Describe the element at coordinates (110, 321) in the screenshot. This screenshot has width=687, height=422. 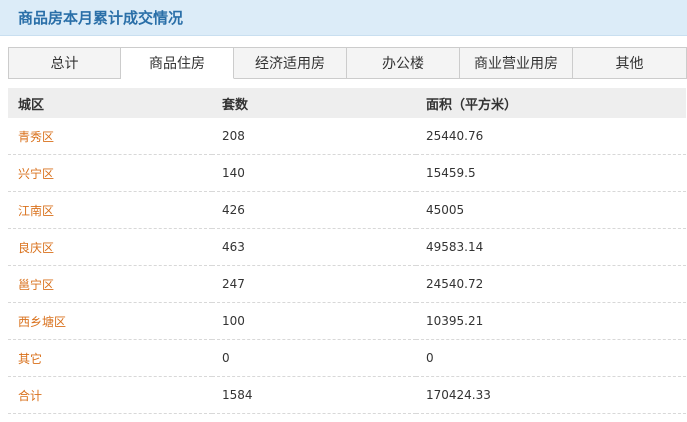
I see `district-link: 西乡塘区` at that location.